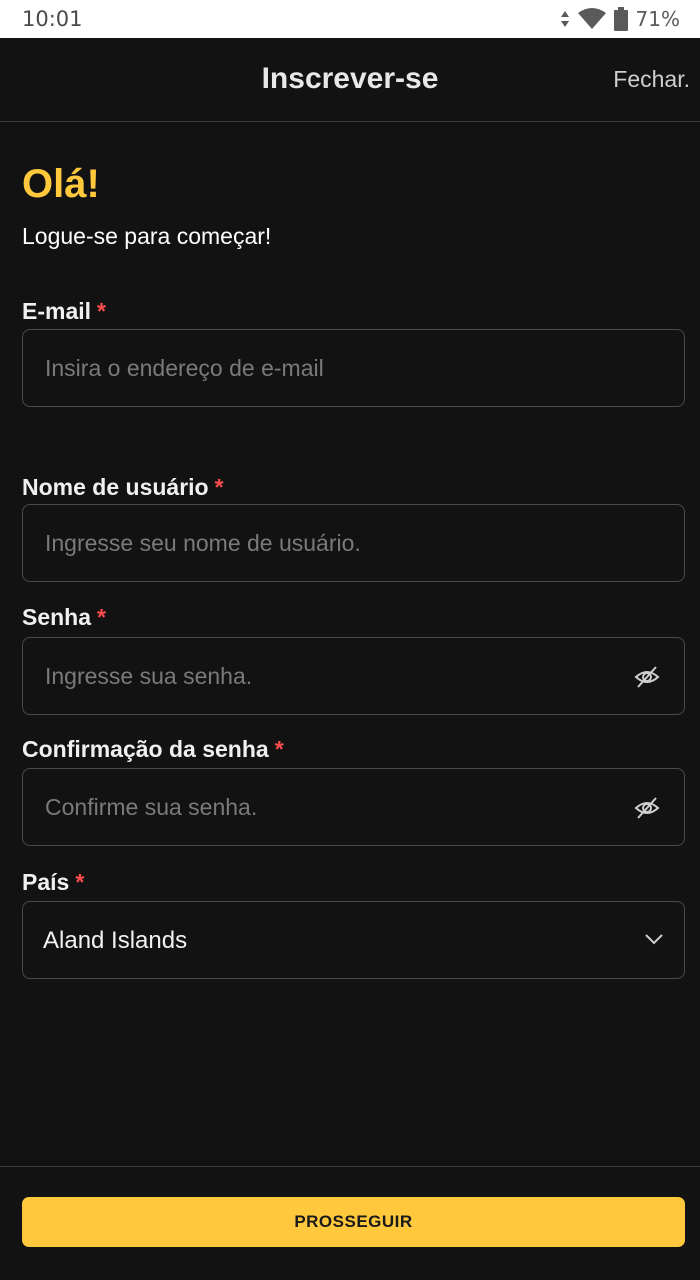 The image size is (700, 1280). What do you see at coordinates (335, 543) in the screenshot?
I see `username-input` at bounding box center [335, 543].